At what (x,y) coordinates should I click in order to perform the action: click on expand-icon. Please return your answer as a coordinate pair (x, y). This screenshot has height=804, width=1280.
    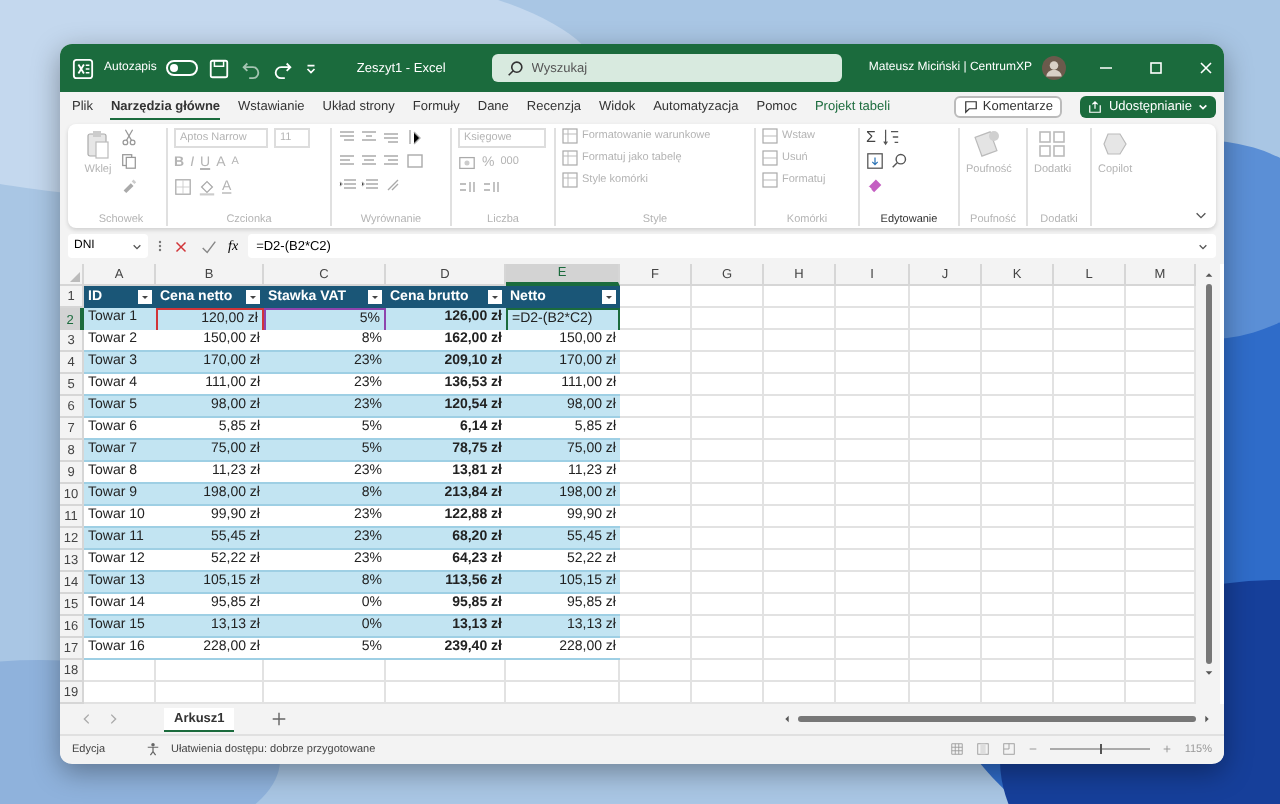
    Looking at the image, I should click on (1203, 246).